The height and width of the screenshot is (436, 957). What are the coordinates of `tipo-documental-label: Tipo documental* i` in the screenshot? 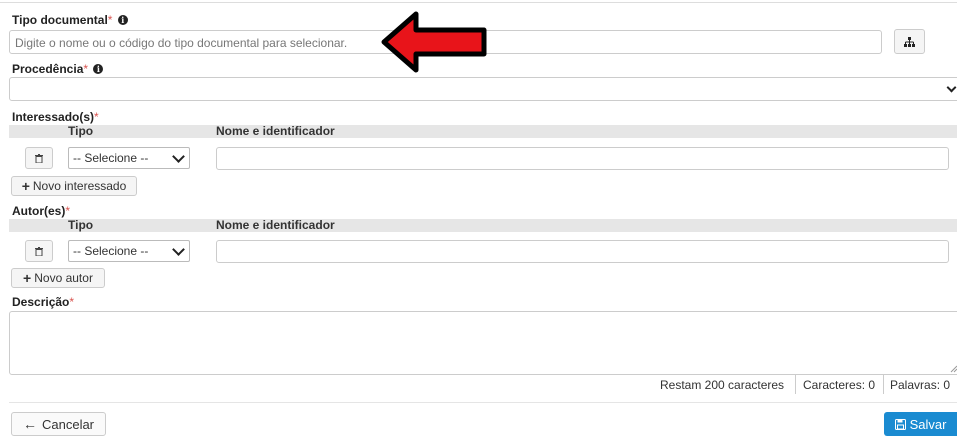 It's located at (70, 20).